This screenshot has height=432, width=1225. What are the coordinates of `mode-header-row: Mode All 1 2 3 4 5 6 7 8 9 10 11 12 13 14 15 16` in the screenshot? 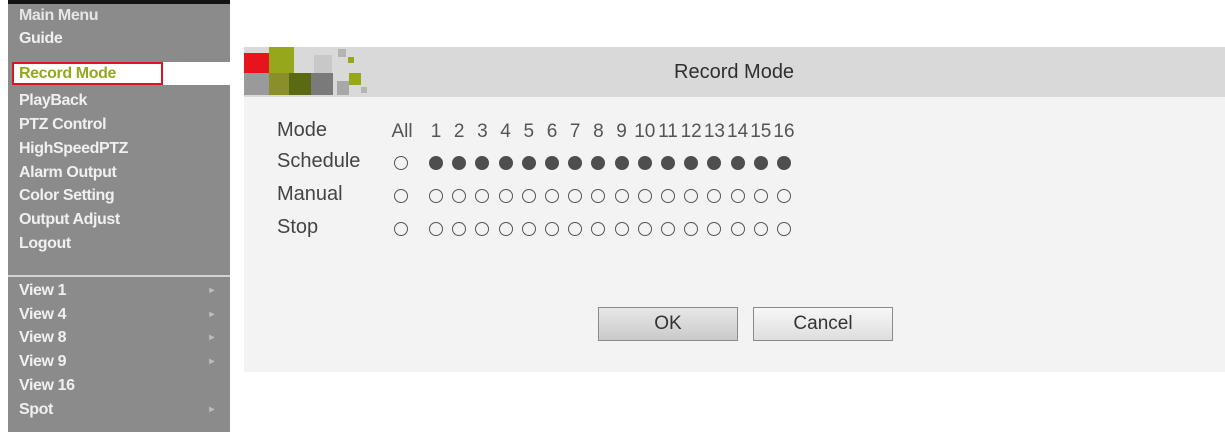 It's located at (727, 132).